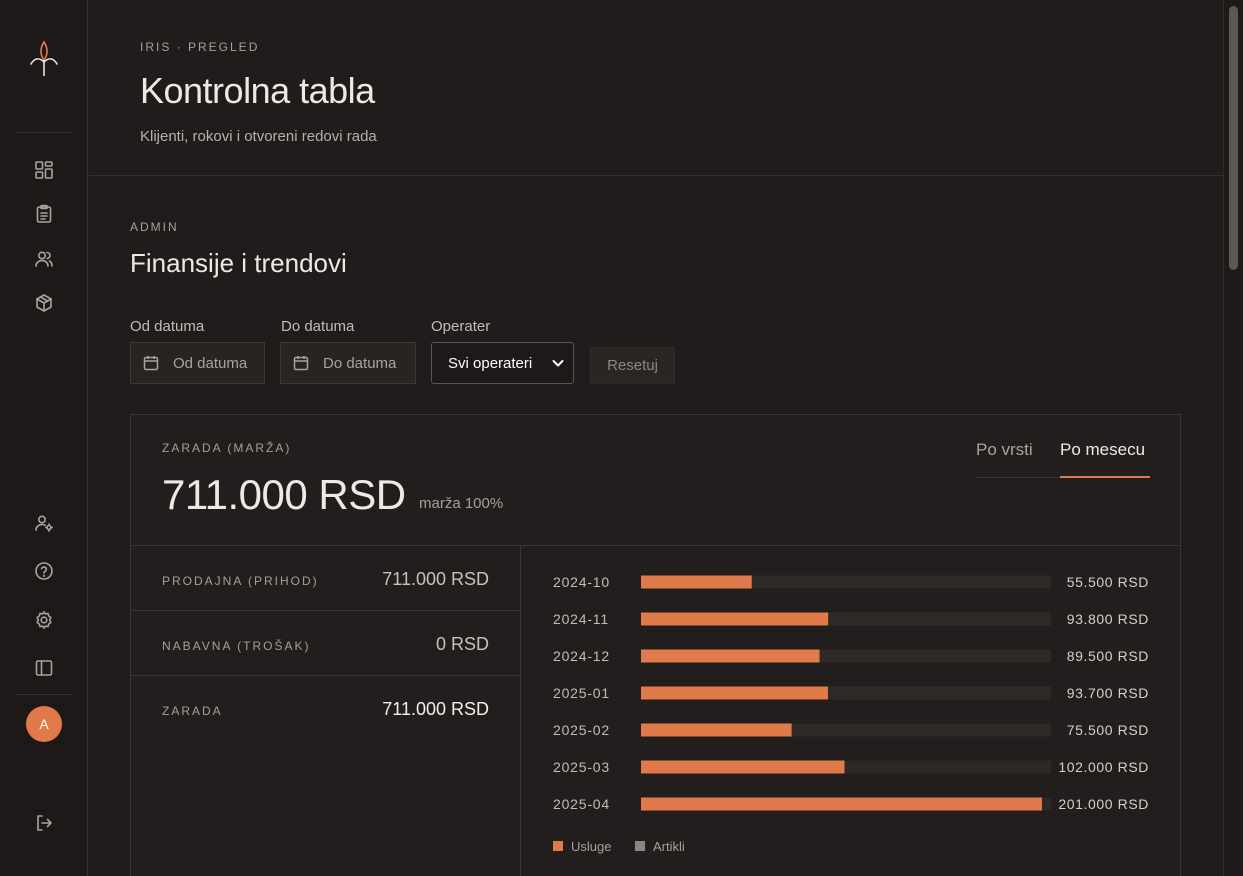 The image size is (1243, 876). What do you see at coordinates (44, 823) in the screenshot?
I see `logout-icon` at bounding box center [44, 823].